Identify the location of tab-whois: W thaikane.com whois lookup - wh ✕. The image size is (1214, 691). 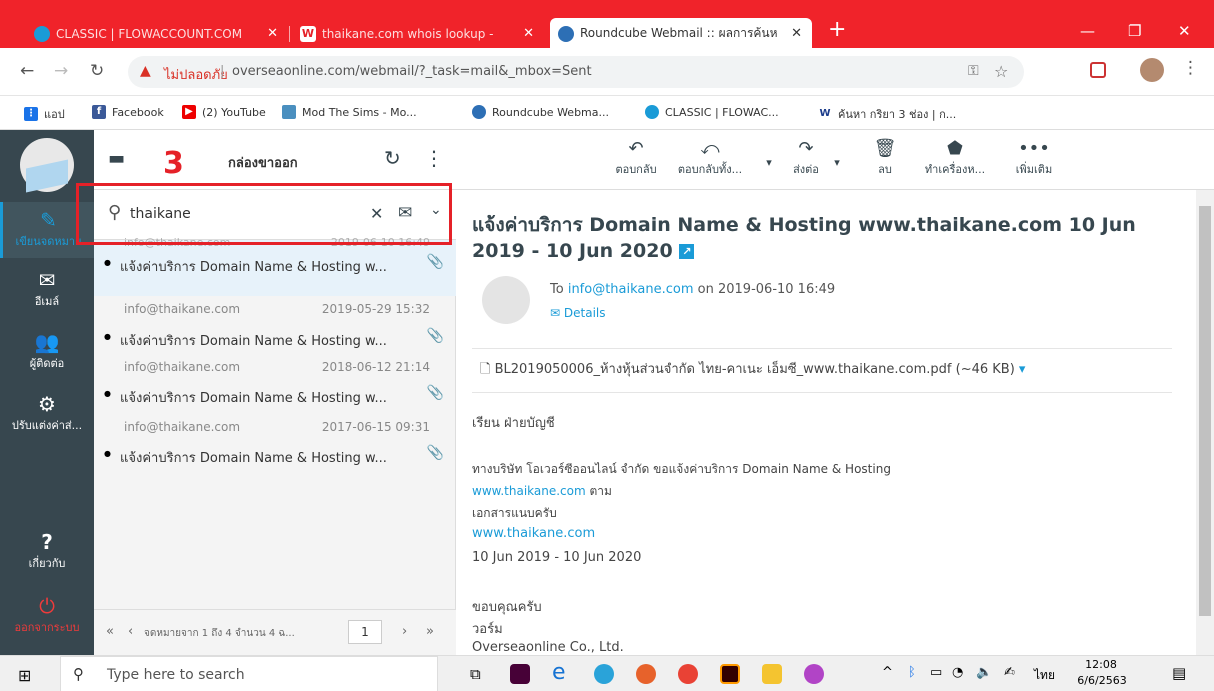
(418, 33).